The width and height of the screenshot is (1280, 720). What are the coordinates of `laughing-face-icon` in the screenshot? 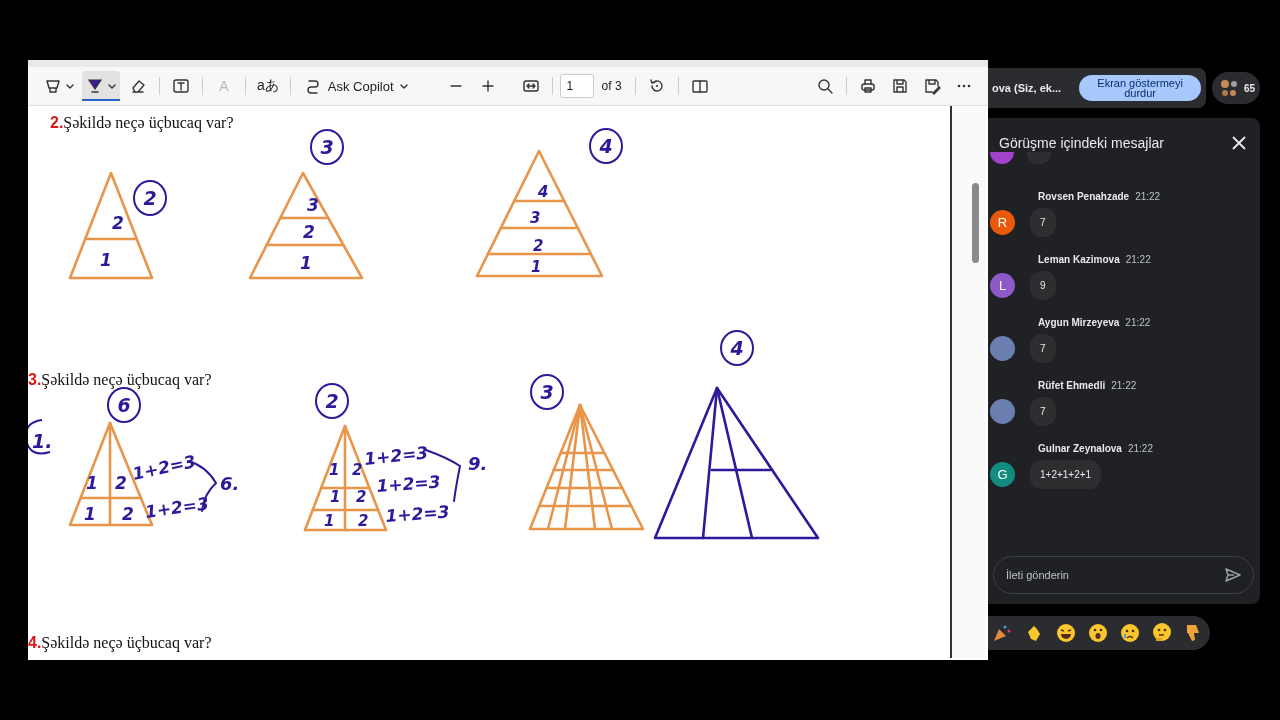 It's located at (1066, 633).